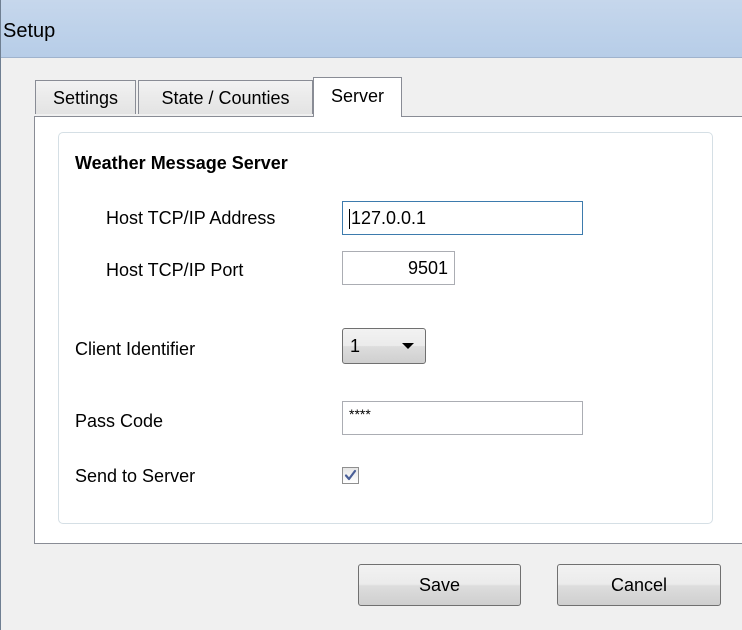 The height and width of the screenshot is (630, 742). What do you see at coordinates (181, 163) in the screenshot?
I see `group-title: Weather Message Server` at bounding box center [181, 163].